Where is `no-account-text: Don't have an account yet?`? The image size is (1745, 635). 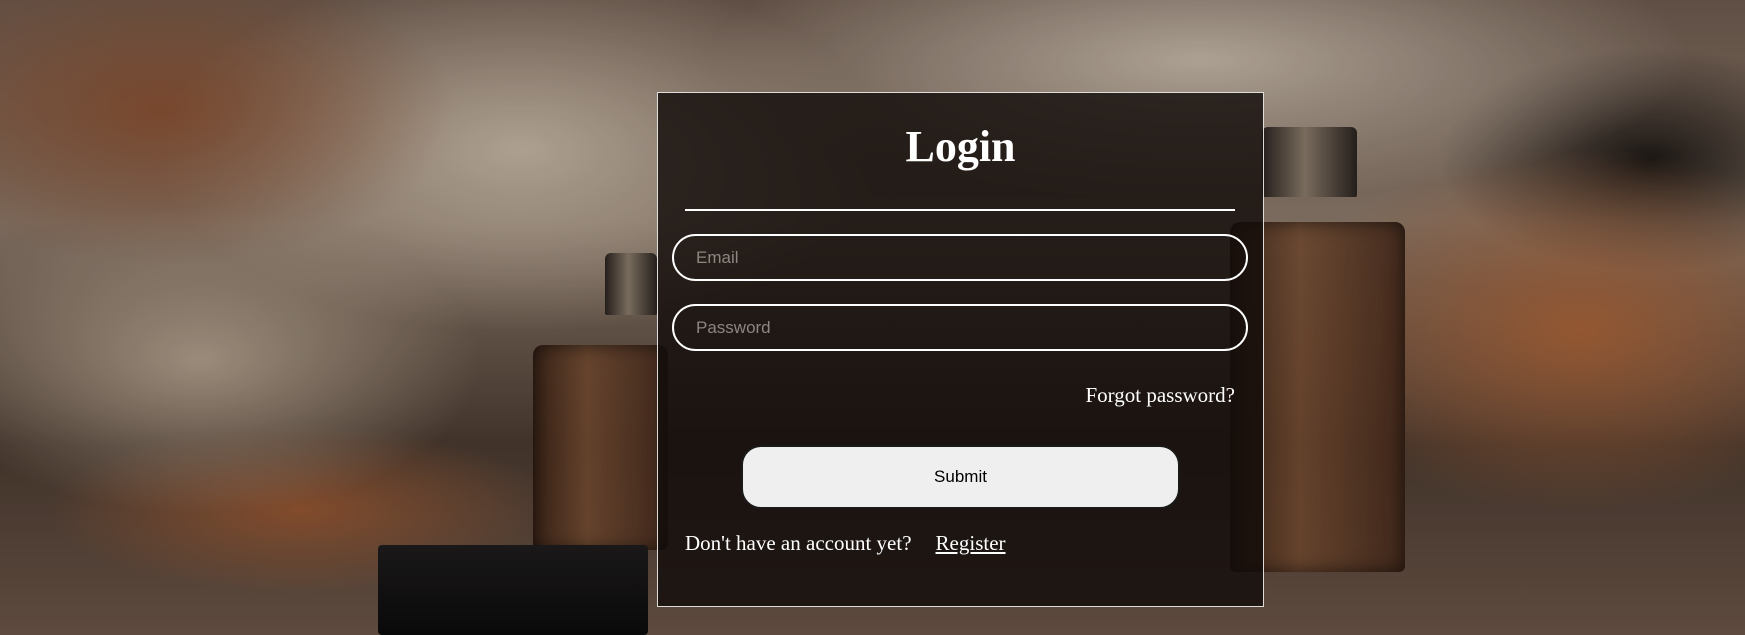 no-account-text: Don't have an account yet? is located at coordinates (798, 543).